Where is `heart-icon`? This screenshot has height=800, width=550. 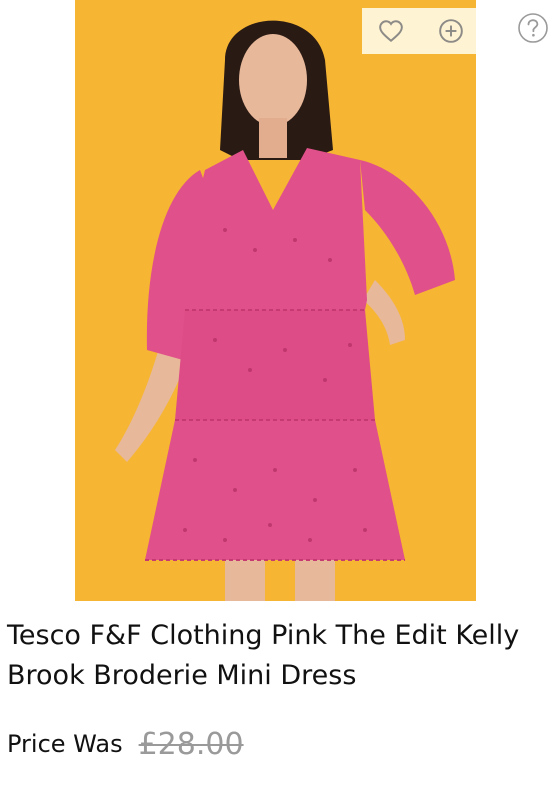 heart-icon is located at coordinates (391, 31).